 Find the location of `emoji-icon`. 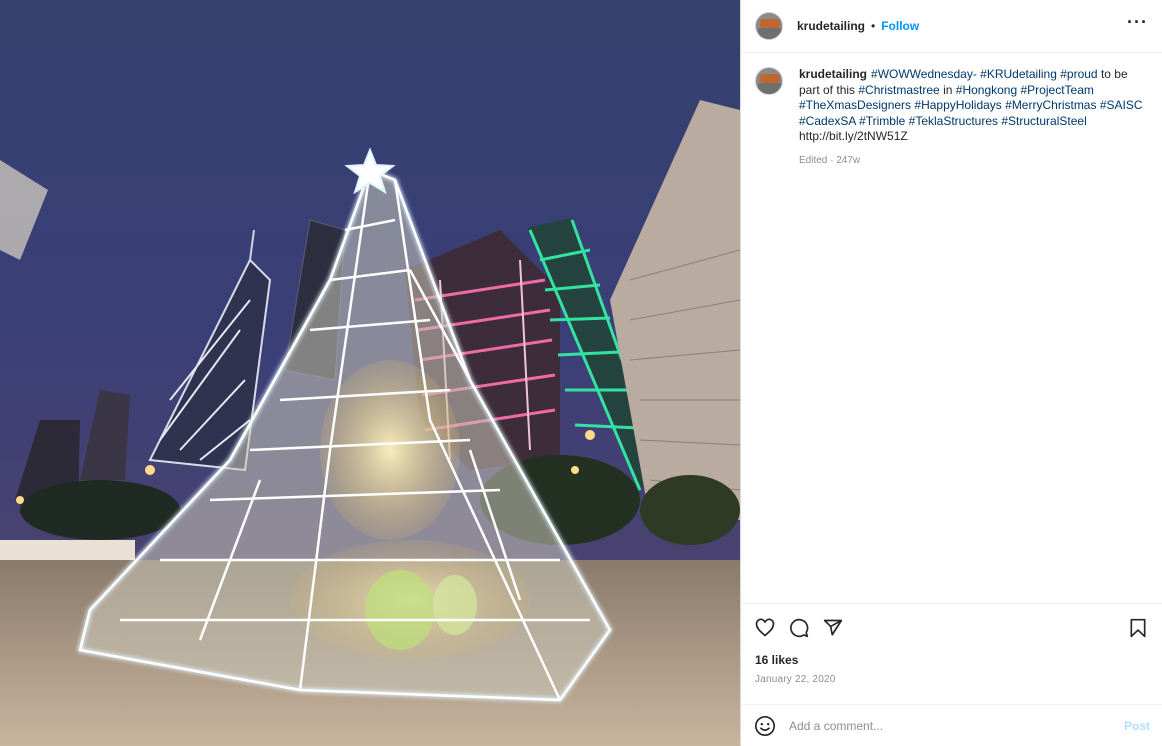

emoji-icon is located at coordinates (765, 726).